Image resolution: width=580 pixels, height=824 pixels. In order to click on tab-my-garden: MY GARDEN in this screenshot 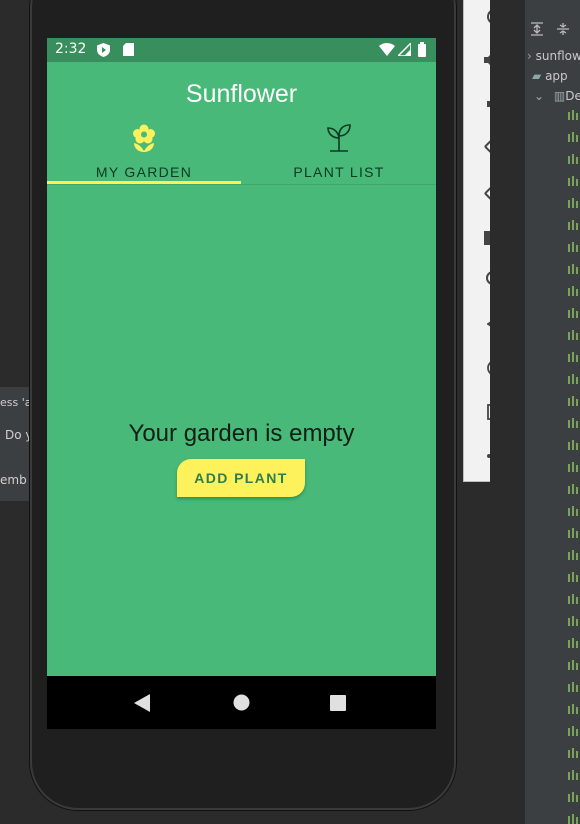, I will do `click(144, 154)`.